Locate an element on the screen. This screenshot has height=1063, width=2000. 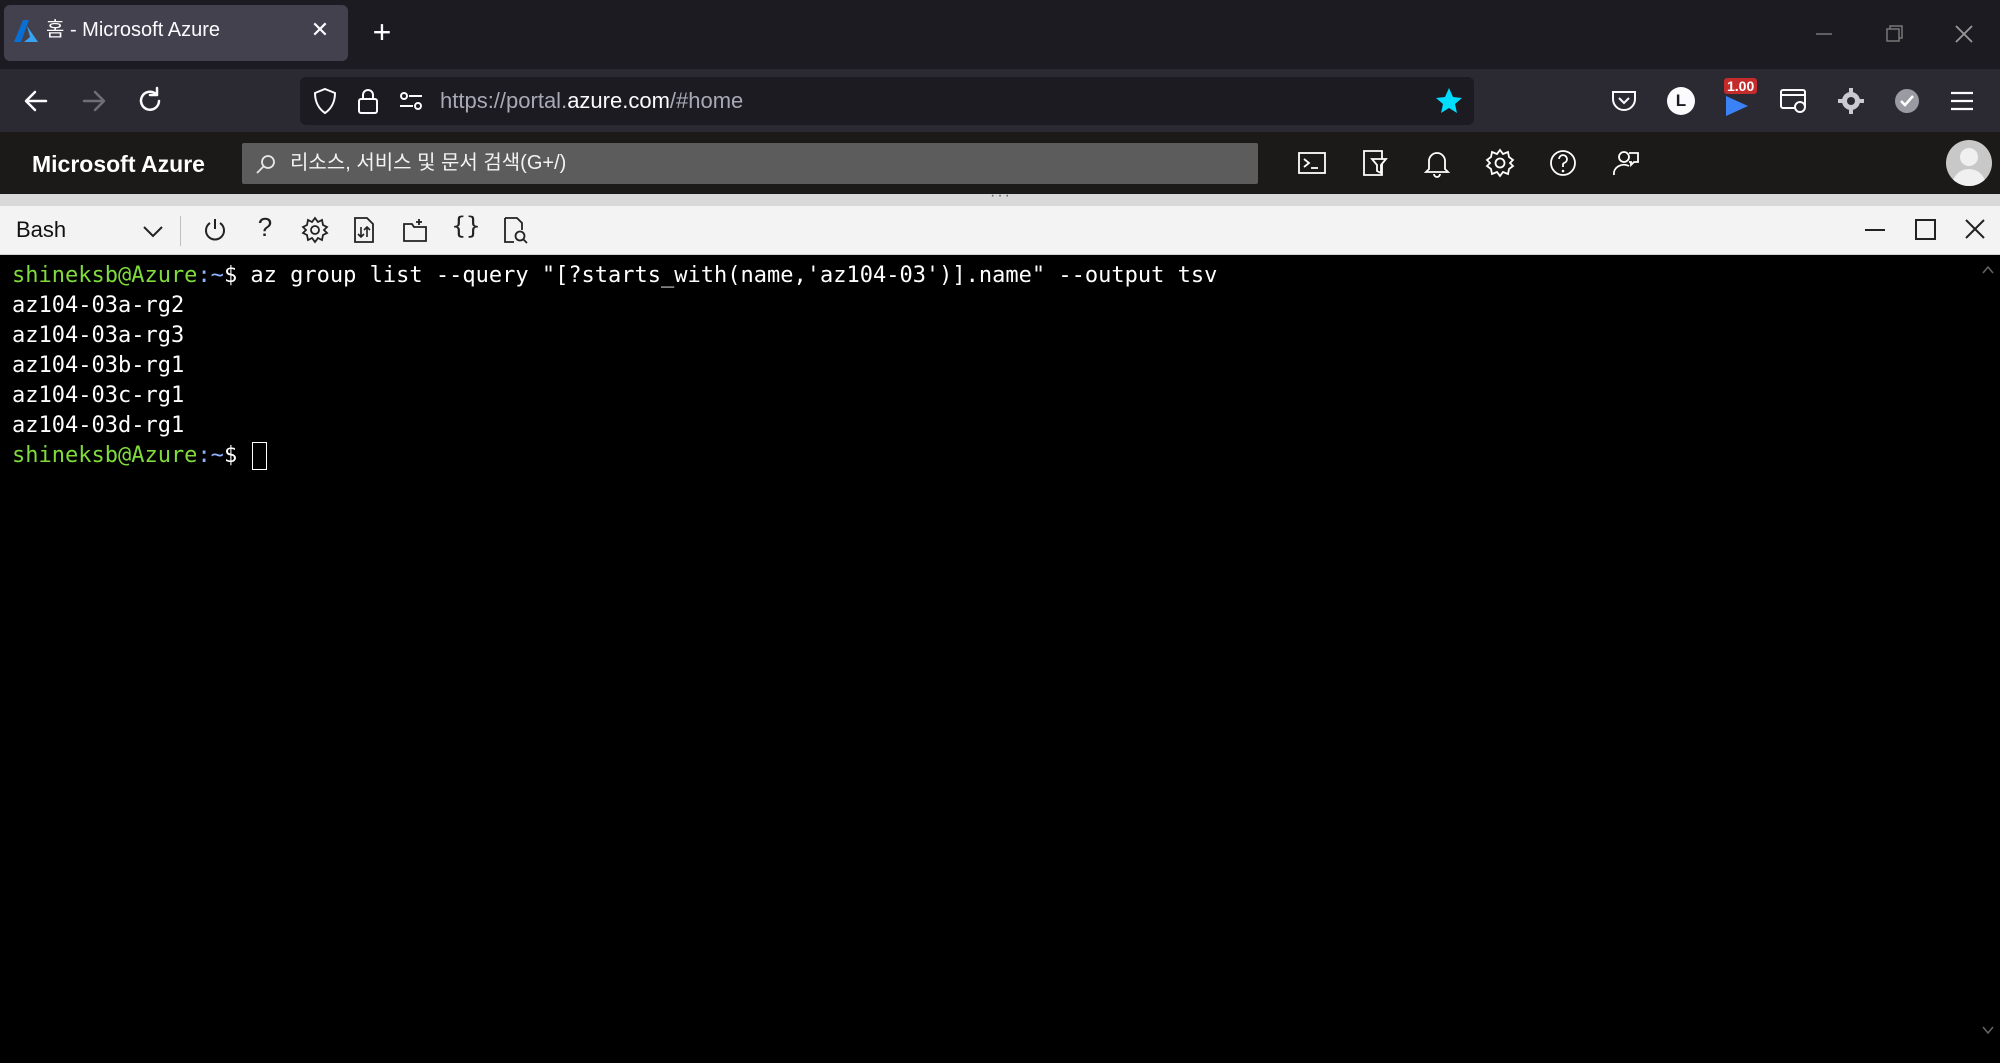
terminal-cursor is located at coordinates (260, 456).